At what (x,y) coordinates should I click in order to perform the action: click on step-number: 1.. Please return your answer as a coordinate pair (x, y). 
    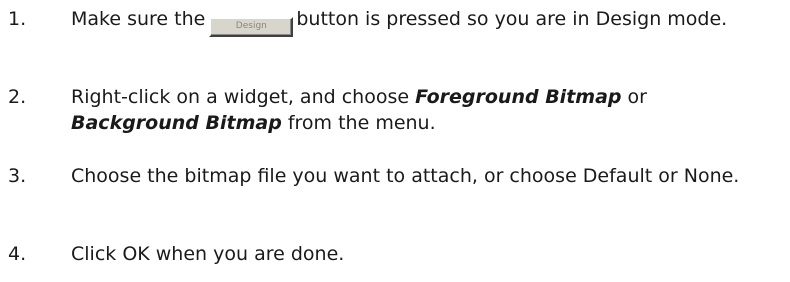
    Looking at the image, I should click on (17, 19).